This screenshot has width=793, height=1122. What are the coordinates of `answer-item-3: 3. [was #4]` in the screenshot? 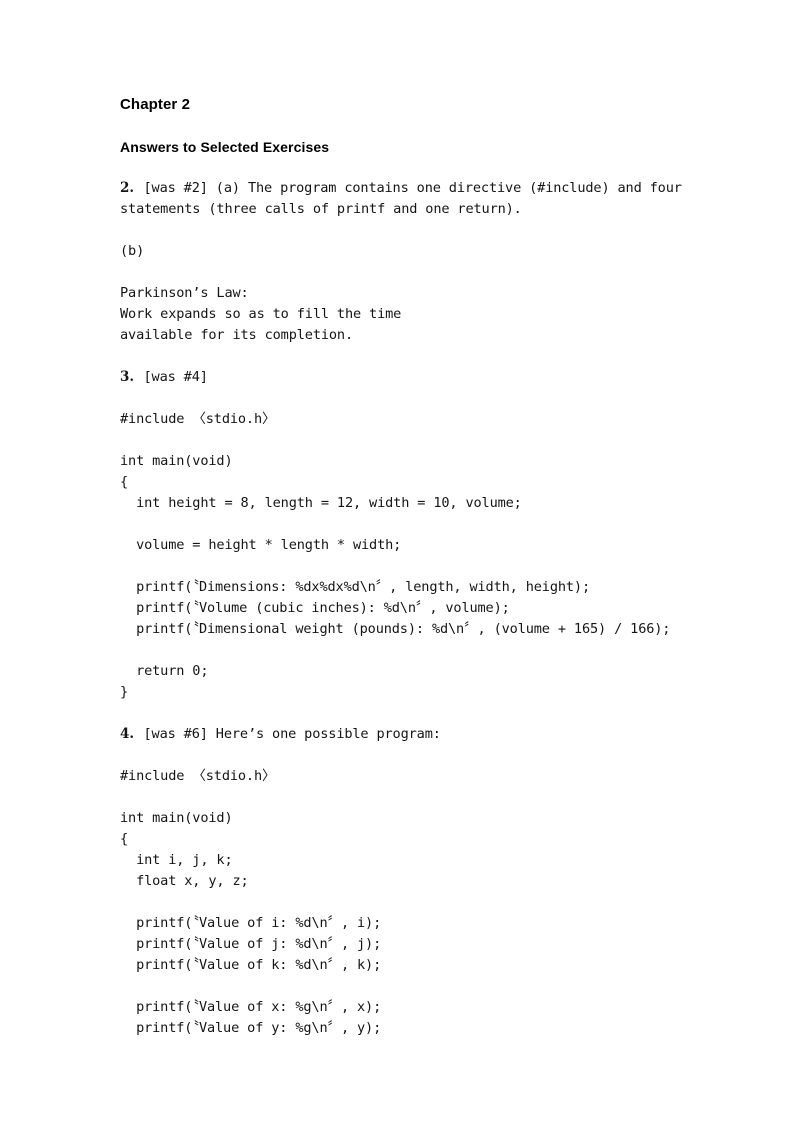 It's located at (420, 377).